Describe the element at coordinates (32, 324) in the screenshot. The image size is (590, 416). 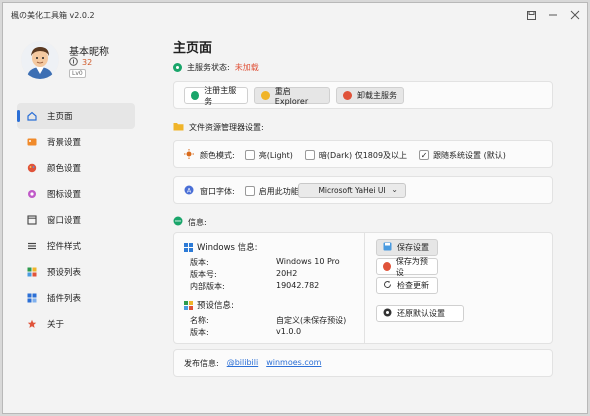
I see `about-icon` at that location.